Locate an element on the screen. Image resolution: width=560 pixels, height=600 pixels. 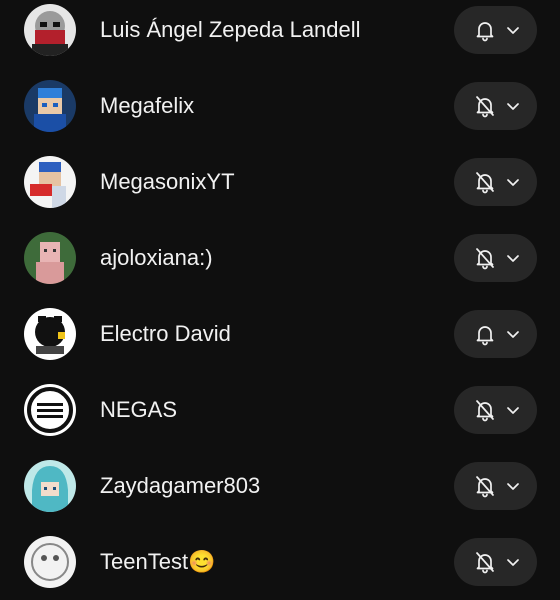
channel-row: ajoloxiana:) is located at coordinates (280, 258).